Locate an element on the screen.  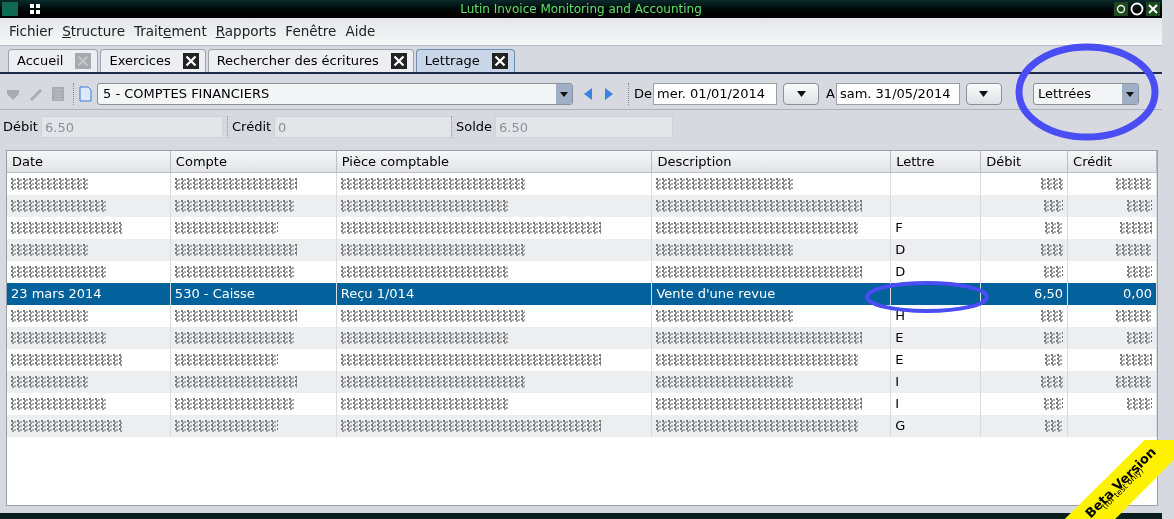
menu-item: Traitement is located at coordinates (170, 31).